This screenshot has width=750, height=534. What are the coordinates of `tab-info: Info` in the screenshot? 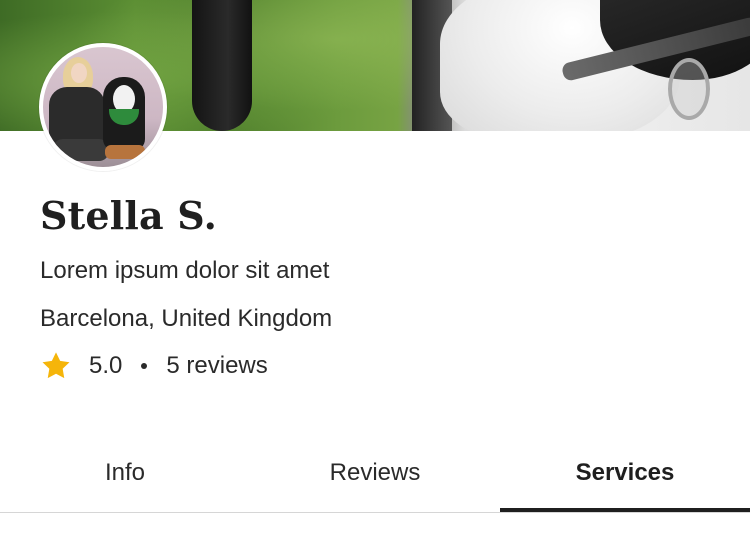 It's located at (125, 473).